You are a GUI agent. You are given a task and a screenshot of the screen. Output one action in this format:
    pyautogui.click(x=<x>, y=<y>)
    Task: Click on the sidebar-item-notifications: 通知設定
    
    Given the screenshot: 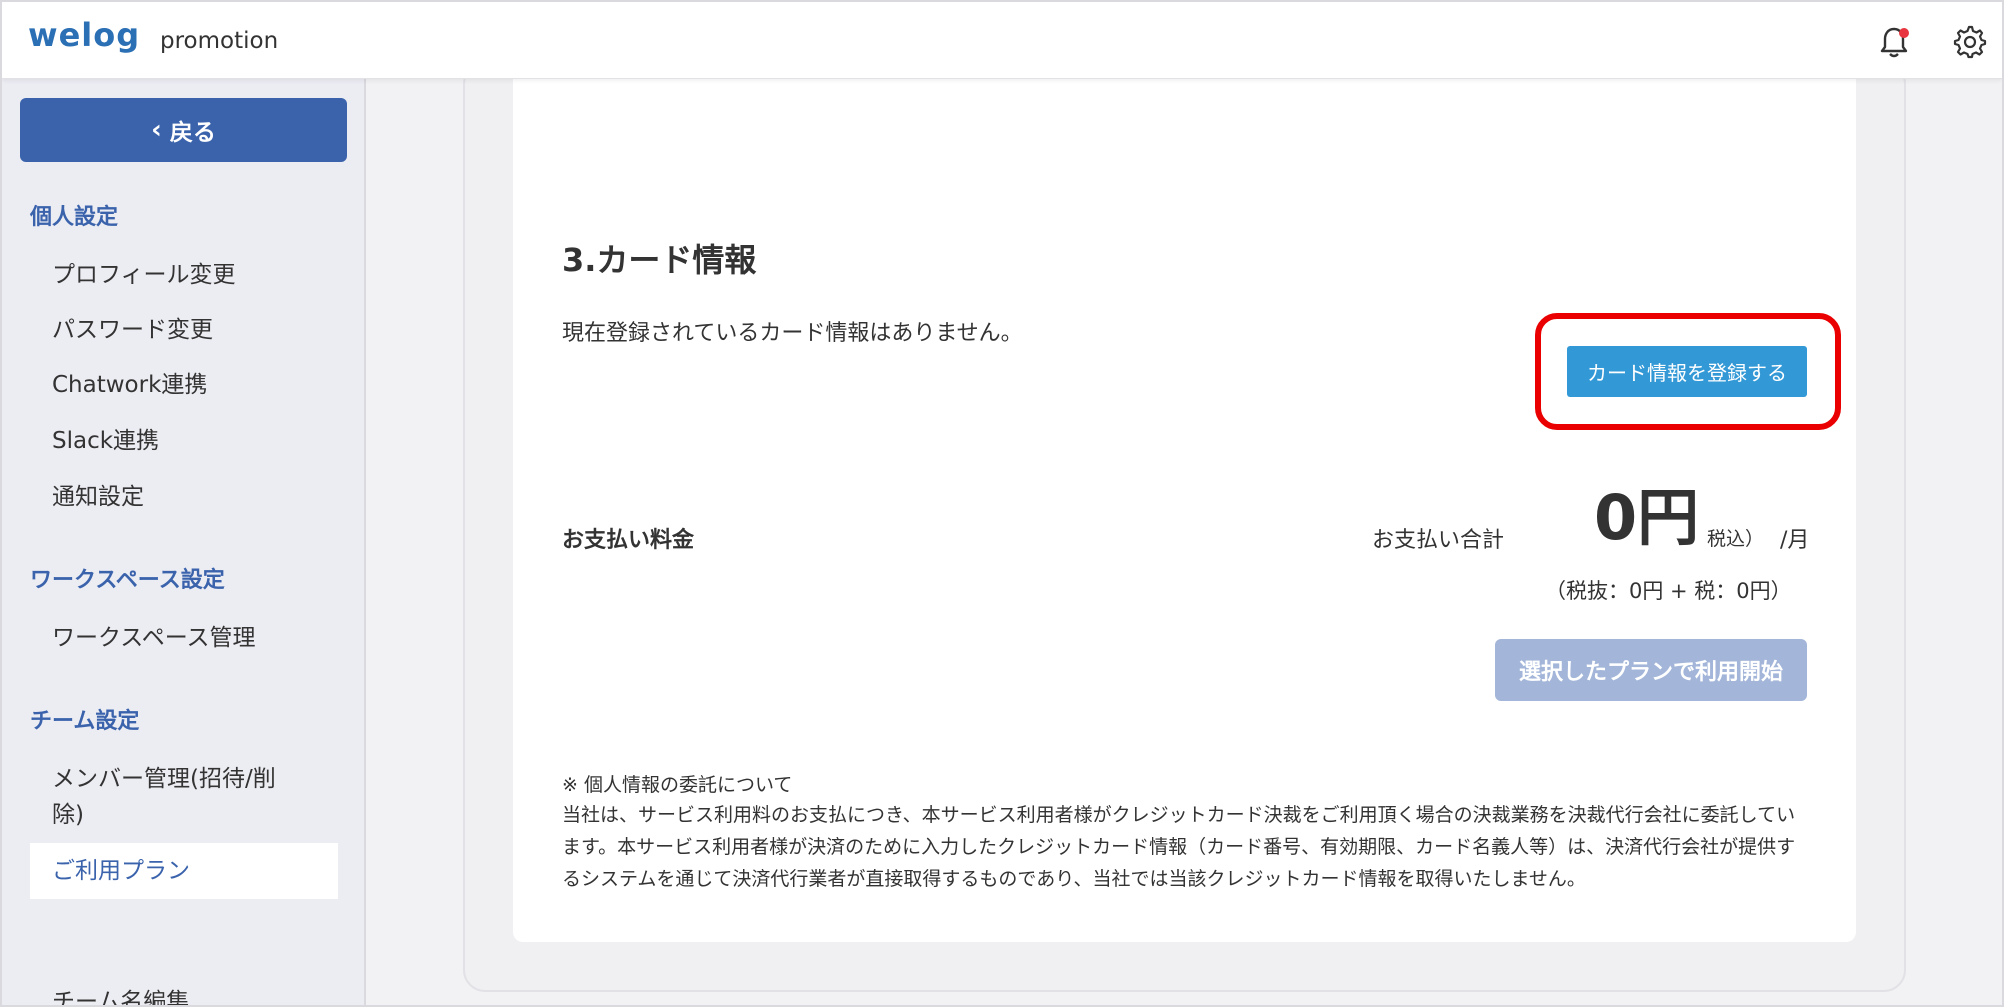 What is the action you would take?
    pyautogui.click(x=192, y=497)
    